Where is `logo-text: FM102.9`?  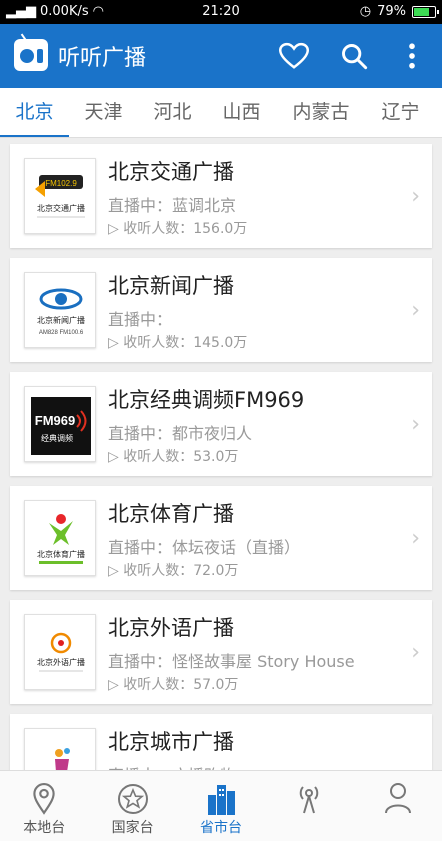 logo-text: FM102.9 is located at coordinates (61, 183).